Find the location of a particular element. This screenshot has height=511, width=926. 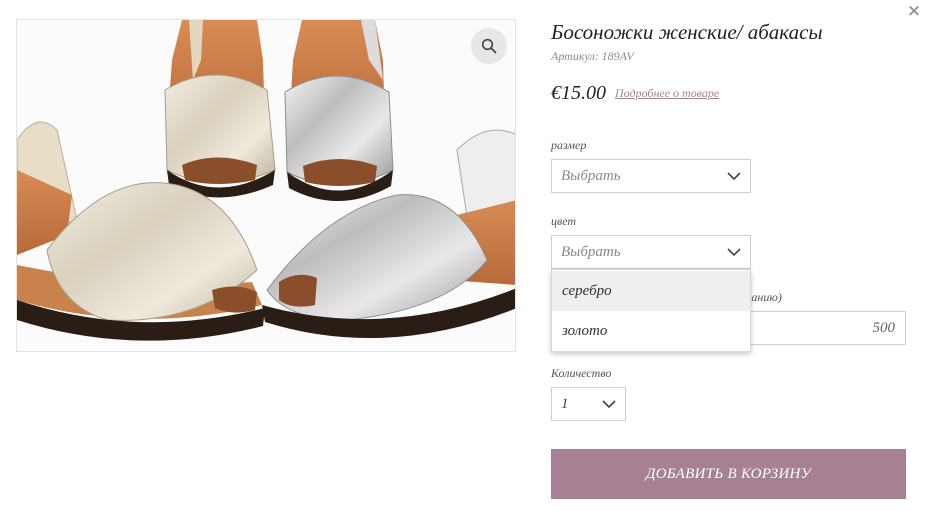

quantity-select-value: 1 is located at coordinates (565, 404).